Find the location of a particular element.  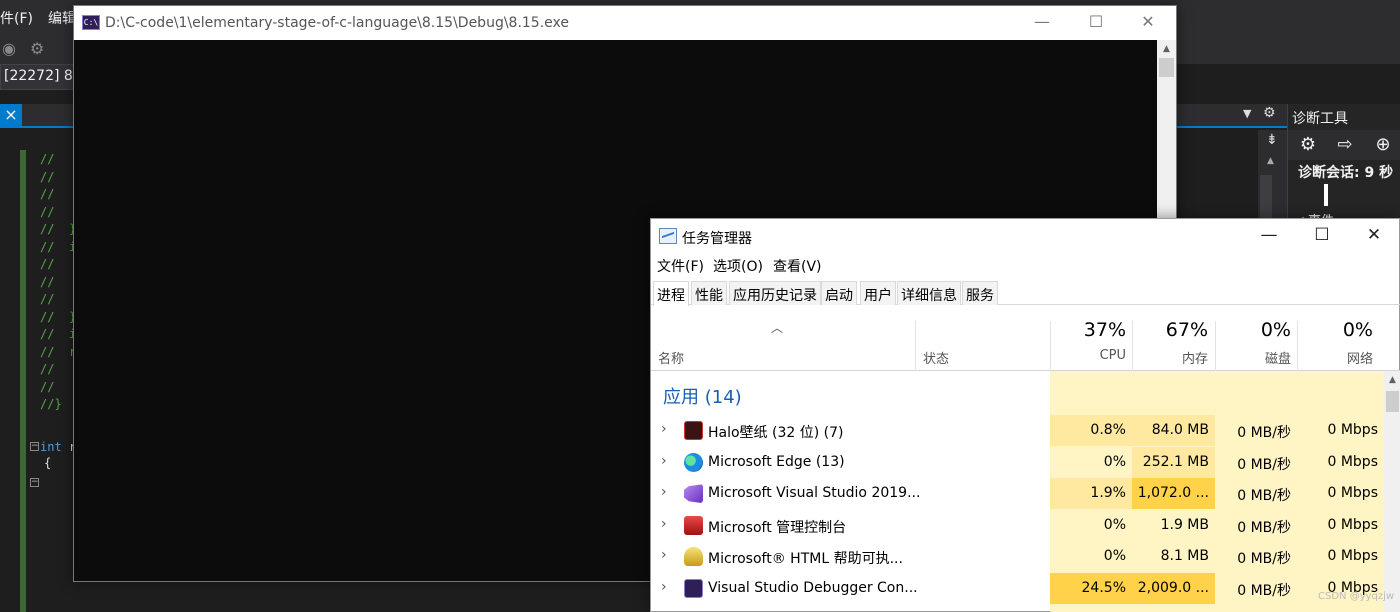

taskmgr-scrollbar: ▲ is located at coordinates (1392, 491).